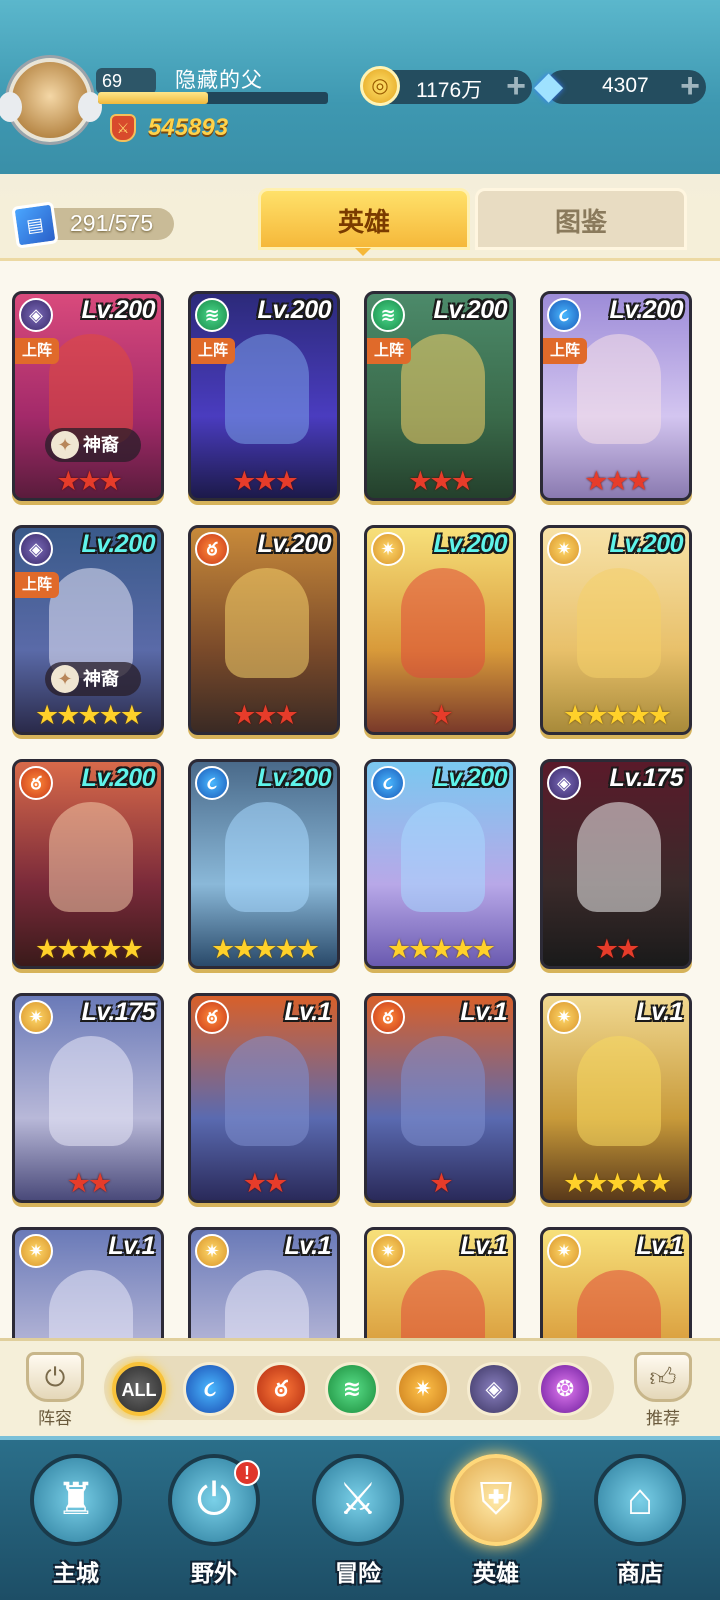  I want to click on nav-heroes: ⛨ 英雄, so click(496, 1523).